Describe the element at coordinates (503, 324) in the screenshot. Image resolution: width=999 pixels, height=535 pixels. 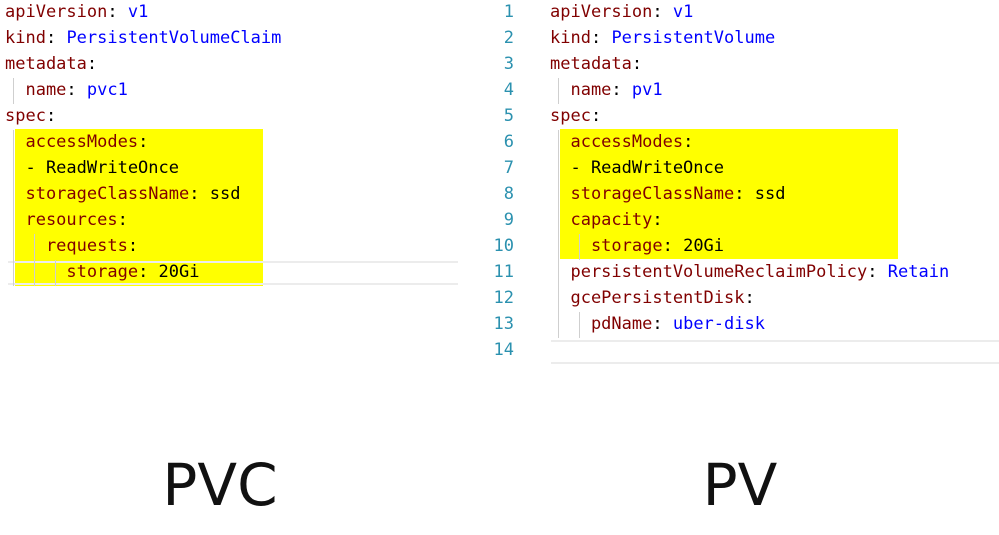
I see `pv-line-number: 13` at that location.